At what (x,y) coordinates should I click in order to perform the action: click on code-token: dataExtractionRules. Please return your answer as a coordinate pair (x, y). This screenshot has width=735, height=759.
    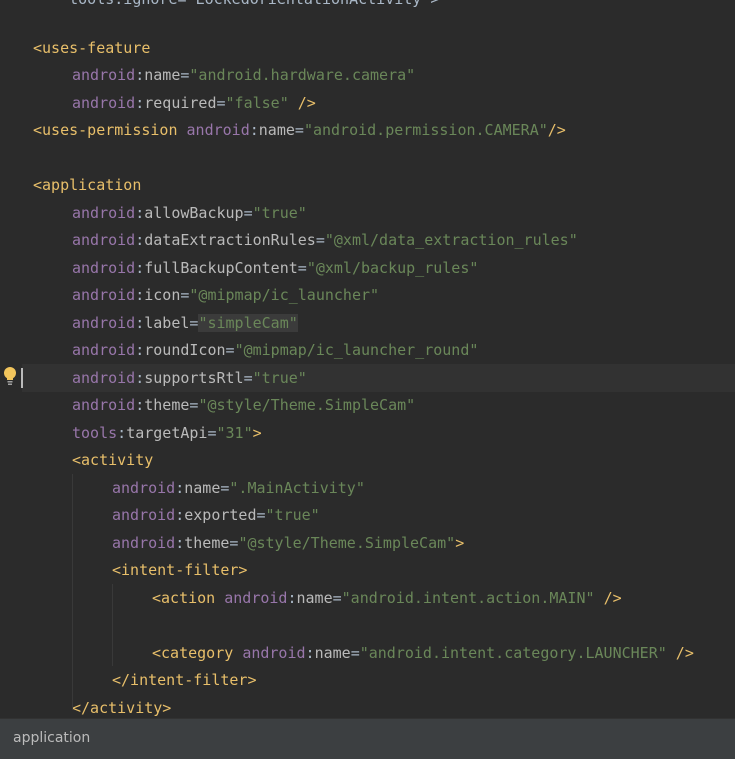
    Looking at the image, I should click on (230, 240).